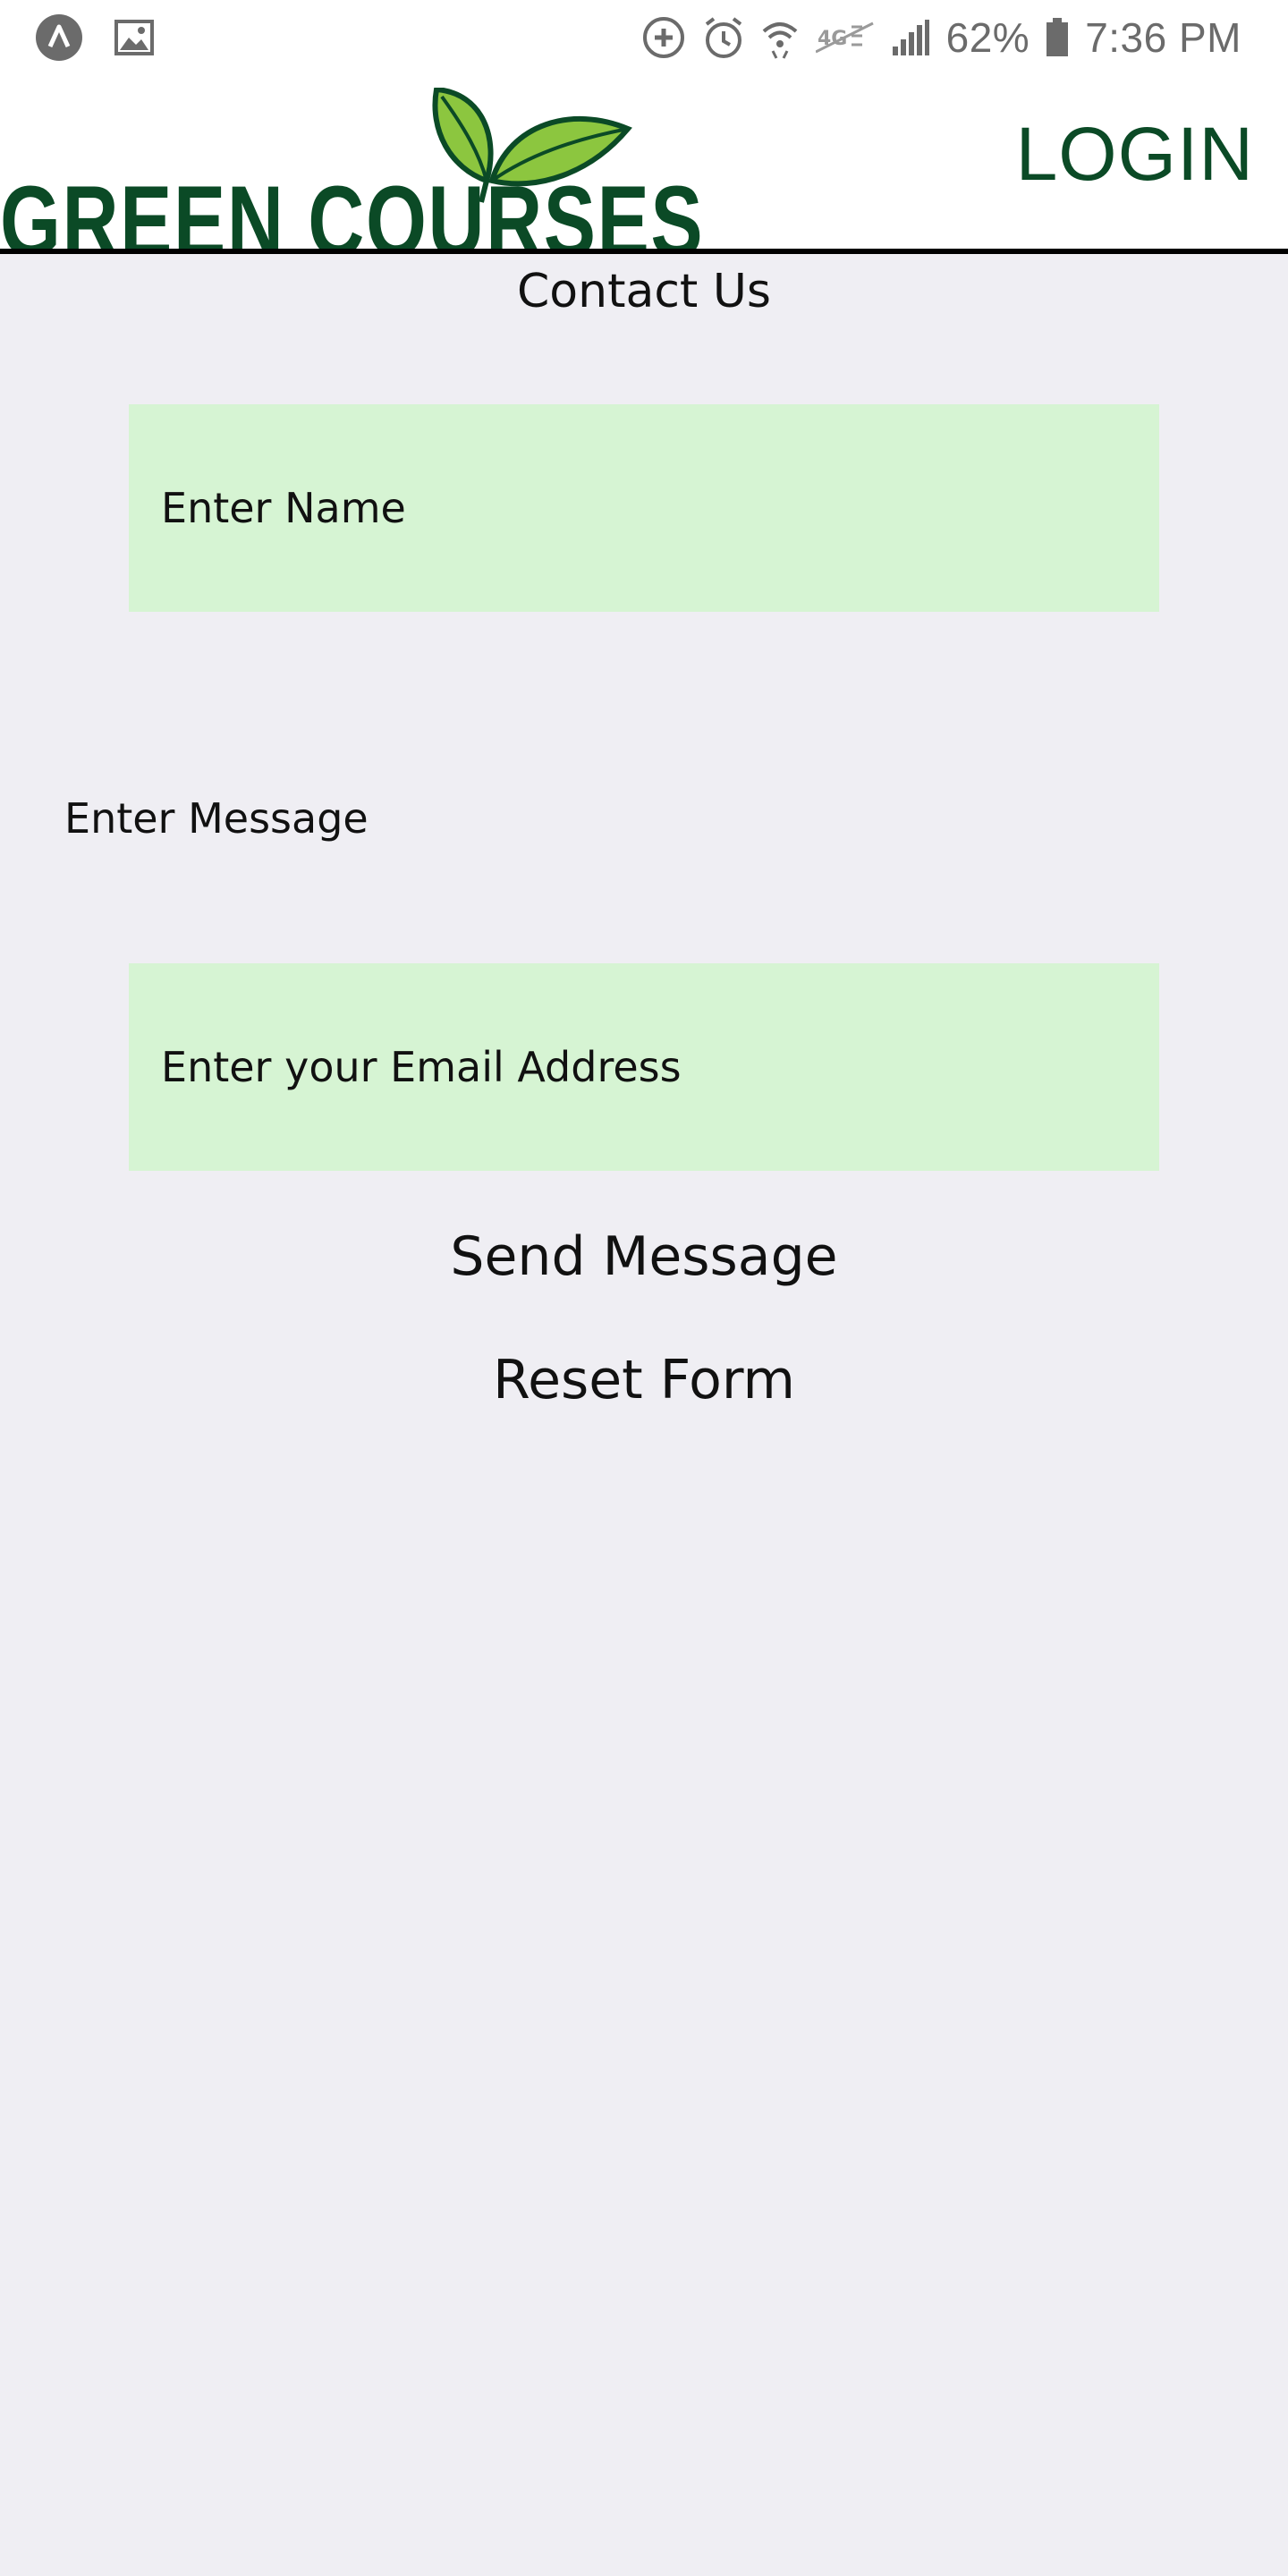  What do you see at coordinates (644, 508) in the screenshot?
I see `name-field: Enter Name` at bounding box center [644, 508].